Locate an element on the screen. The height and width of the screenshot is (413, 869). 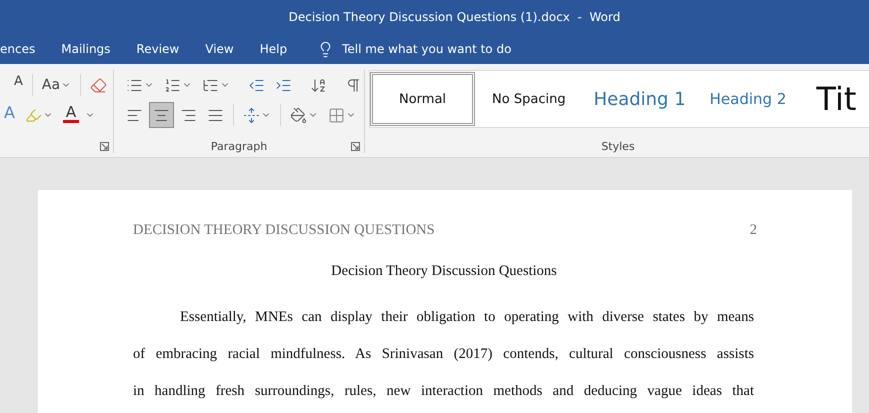
document-title: Decision Theory Discussion Questions is located at coordinates (444, 271).